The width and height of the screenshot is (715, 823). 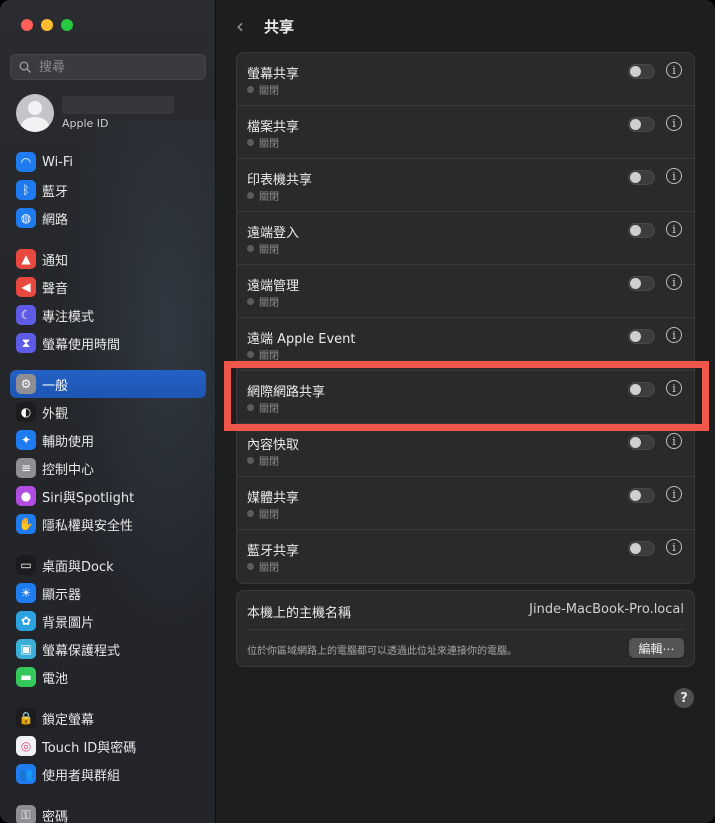 I want to click on control-center-icon: ≡, so click(x=26, y=468).